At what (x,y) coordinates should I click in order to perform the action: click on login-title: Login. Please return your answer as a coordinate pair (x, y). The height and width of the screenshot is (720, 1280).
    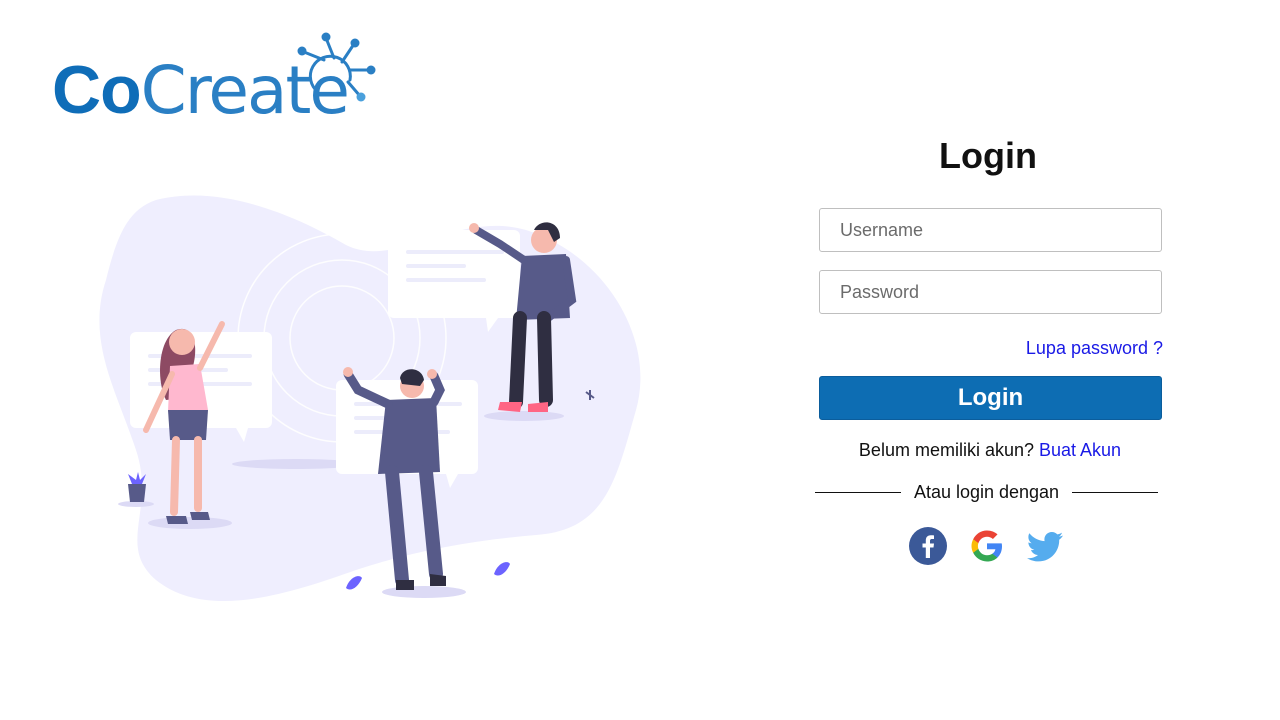
    Looking at the image, I should click on (988, 155).